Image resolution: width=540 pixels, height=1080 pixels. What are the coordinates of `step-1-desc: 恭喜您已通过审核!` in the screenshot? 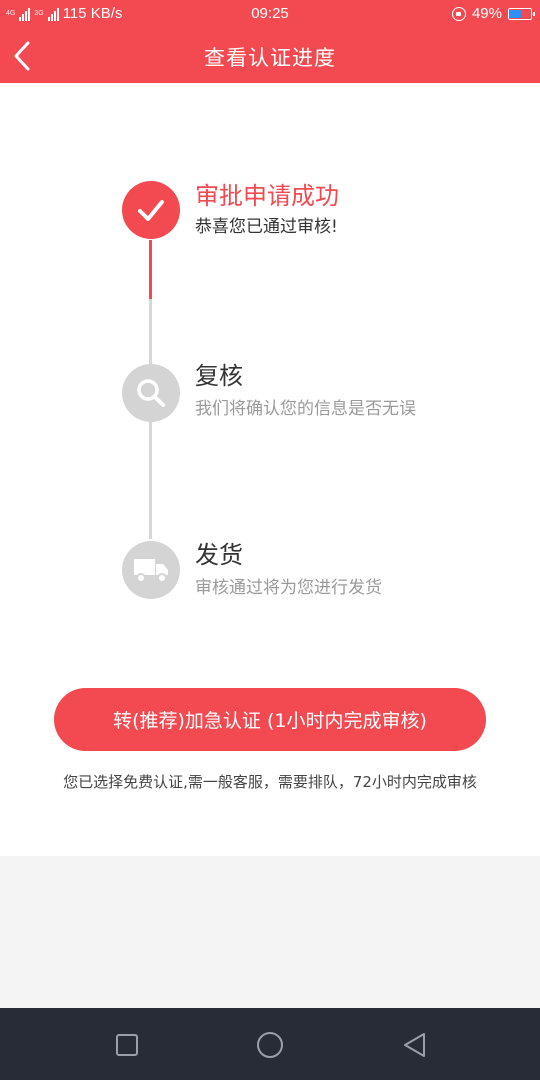 It's located at (266, 227).